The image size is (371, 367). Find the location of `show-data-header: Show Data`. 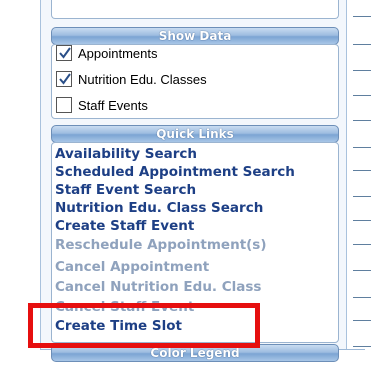

show-data-header: Show Data is located at coordinates (195, 36).